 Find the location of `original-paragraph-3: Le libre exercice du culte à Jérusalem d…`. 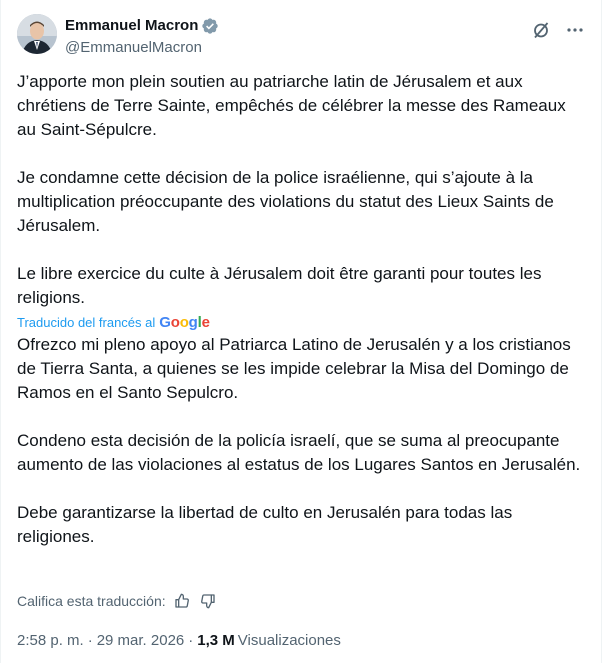

original-paragraph-3: Le libre exercice du culte à Jérusalem d… is located at coordinates (282, 285).